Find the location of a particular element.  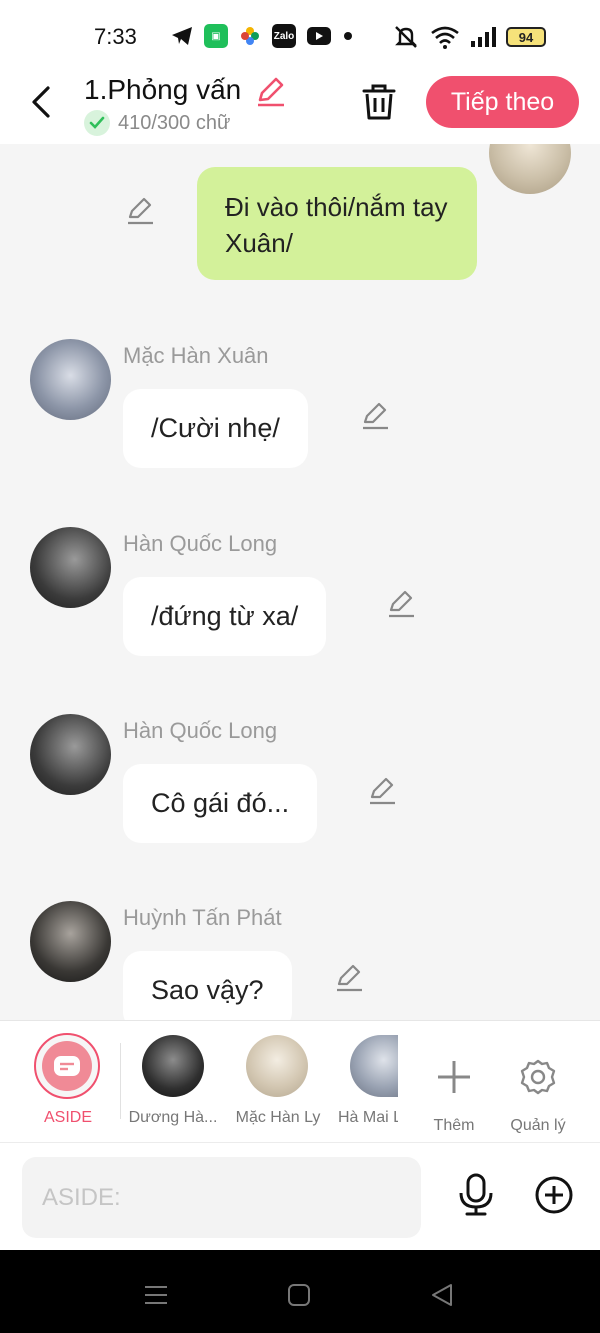

character-label: Hà Mai L is located at coordinates (368, 1117).